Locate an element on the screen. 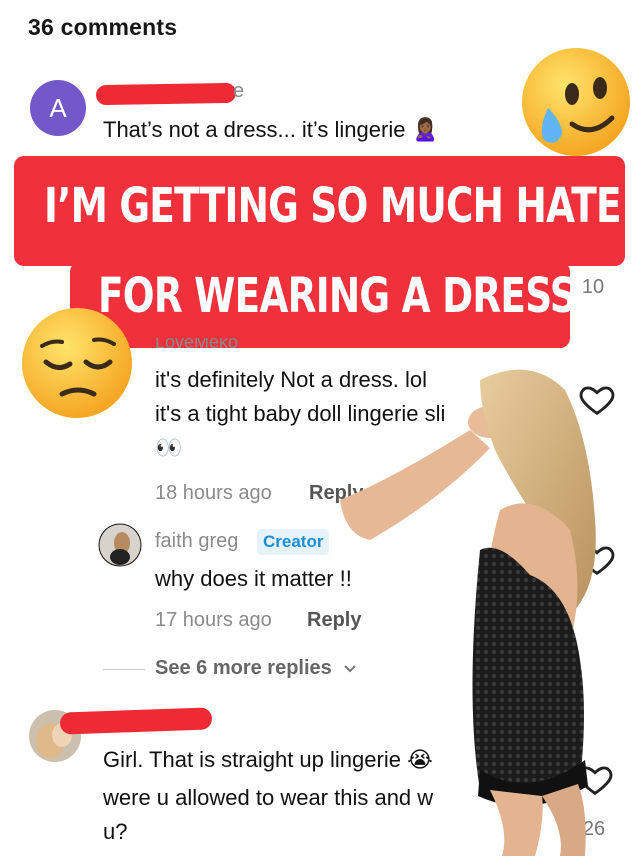 This screenshot has height=856, width=640. avatar: A is located at coordinates (58, 108).